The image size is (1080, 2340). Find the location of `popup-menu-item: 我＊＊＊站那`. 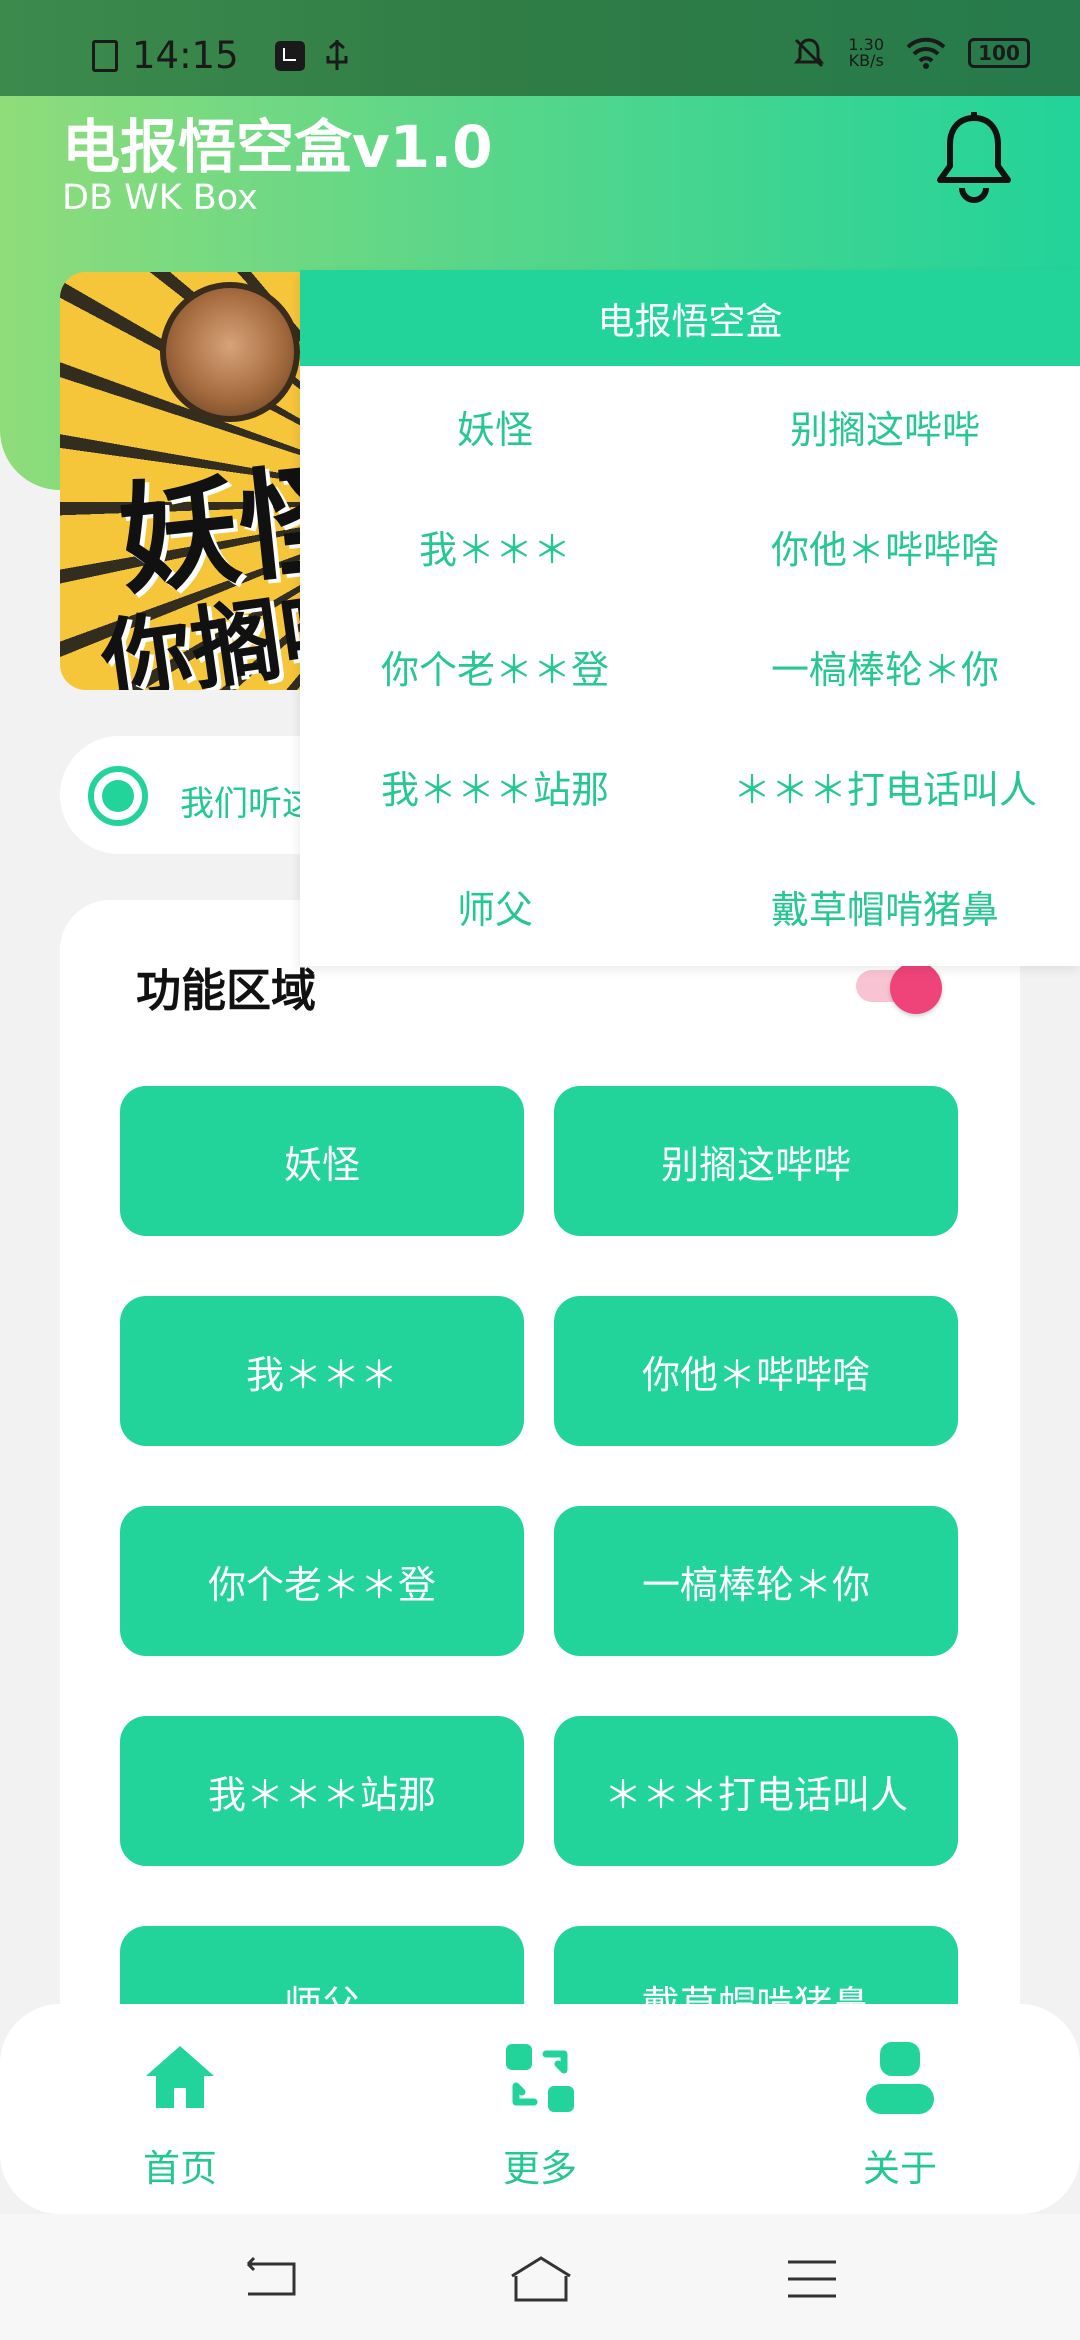

popup-menu-item: 我＊＊＊站那 is located at coordinates (495, 786).